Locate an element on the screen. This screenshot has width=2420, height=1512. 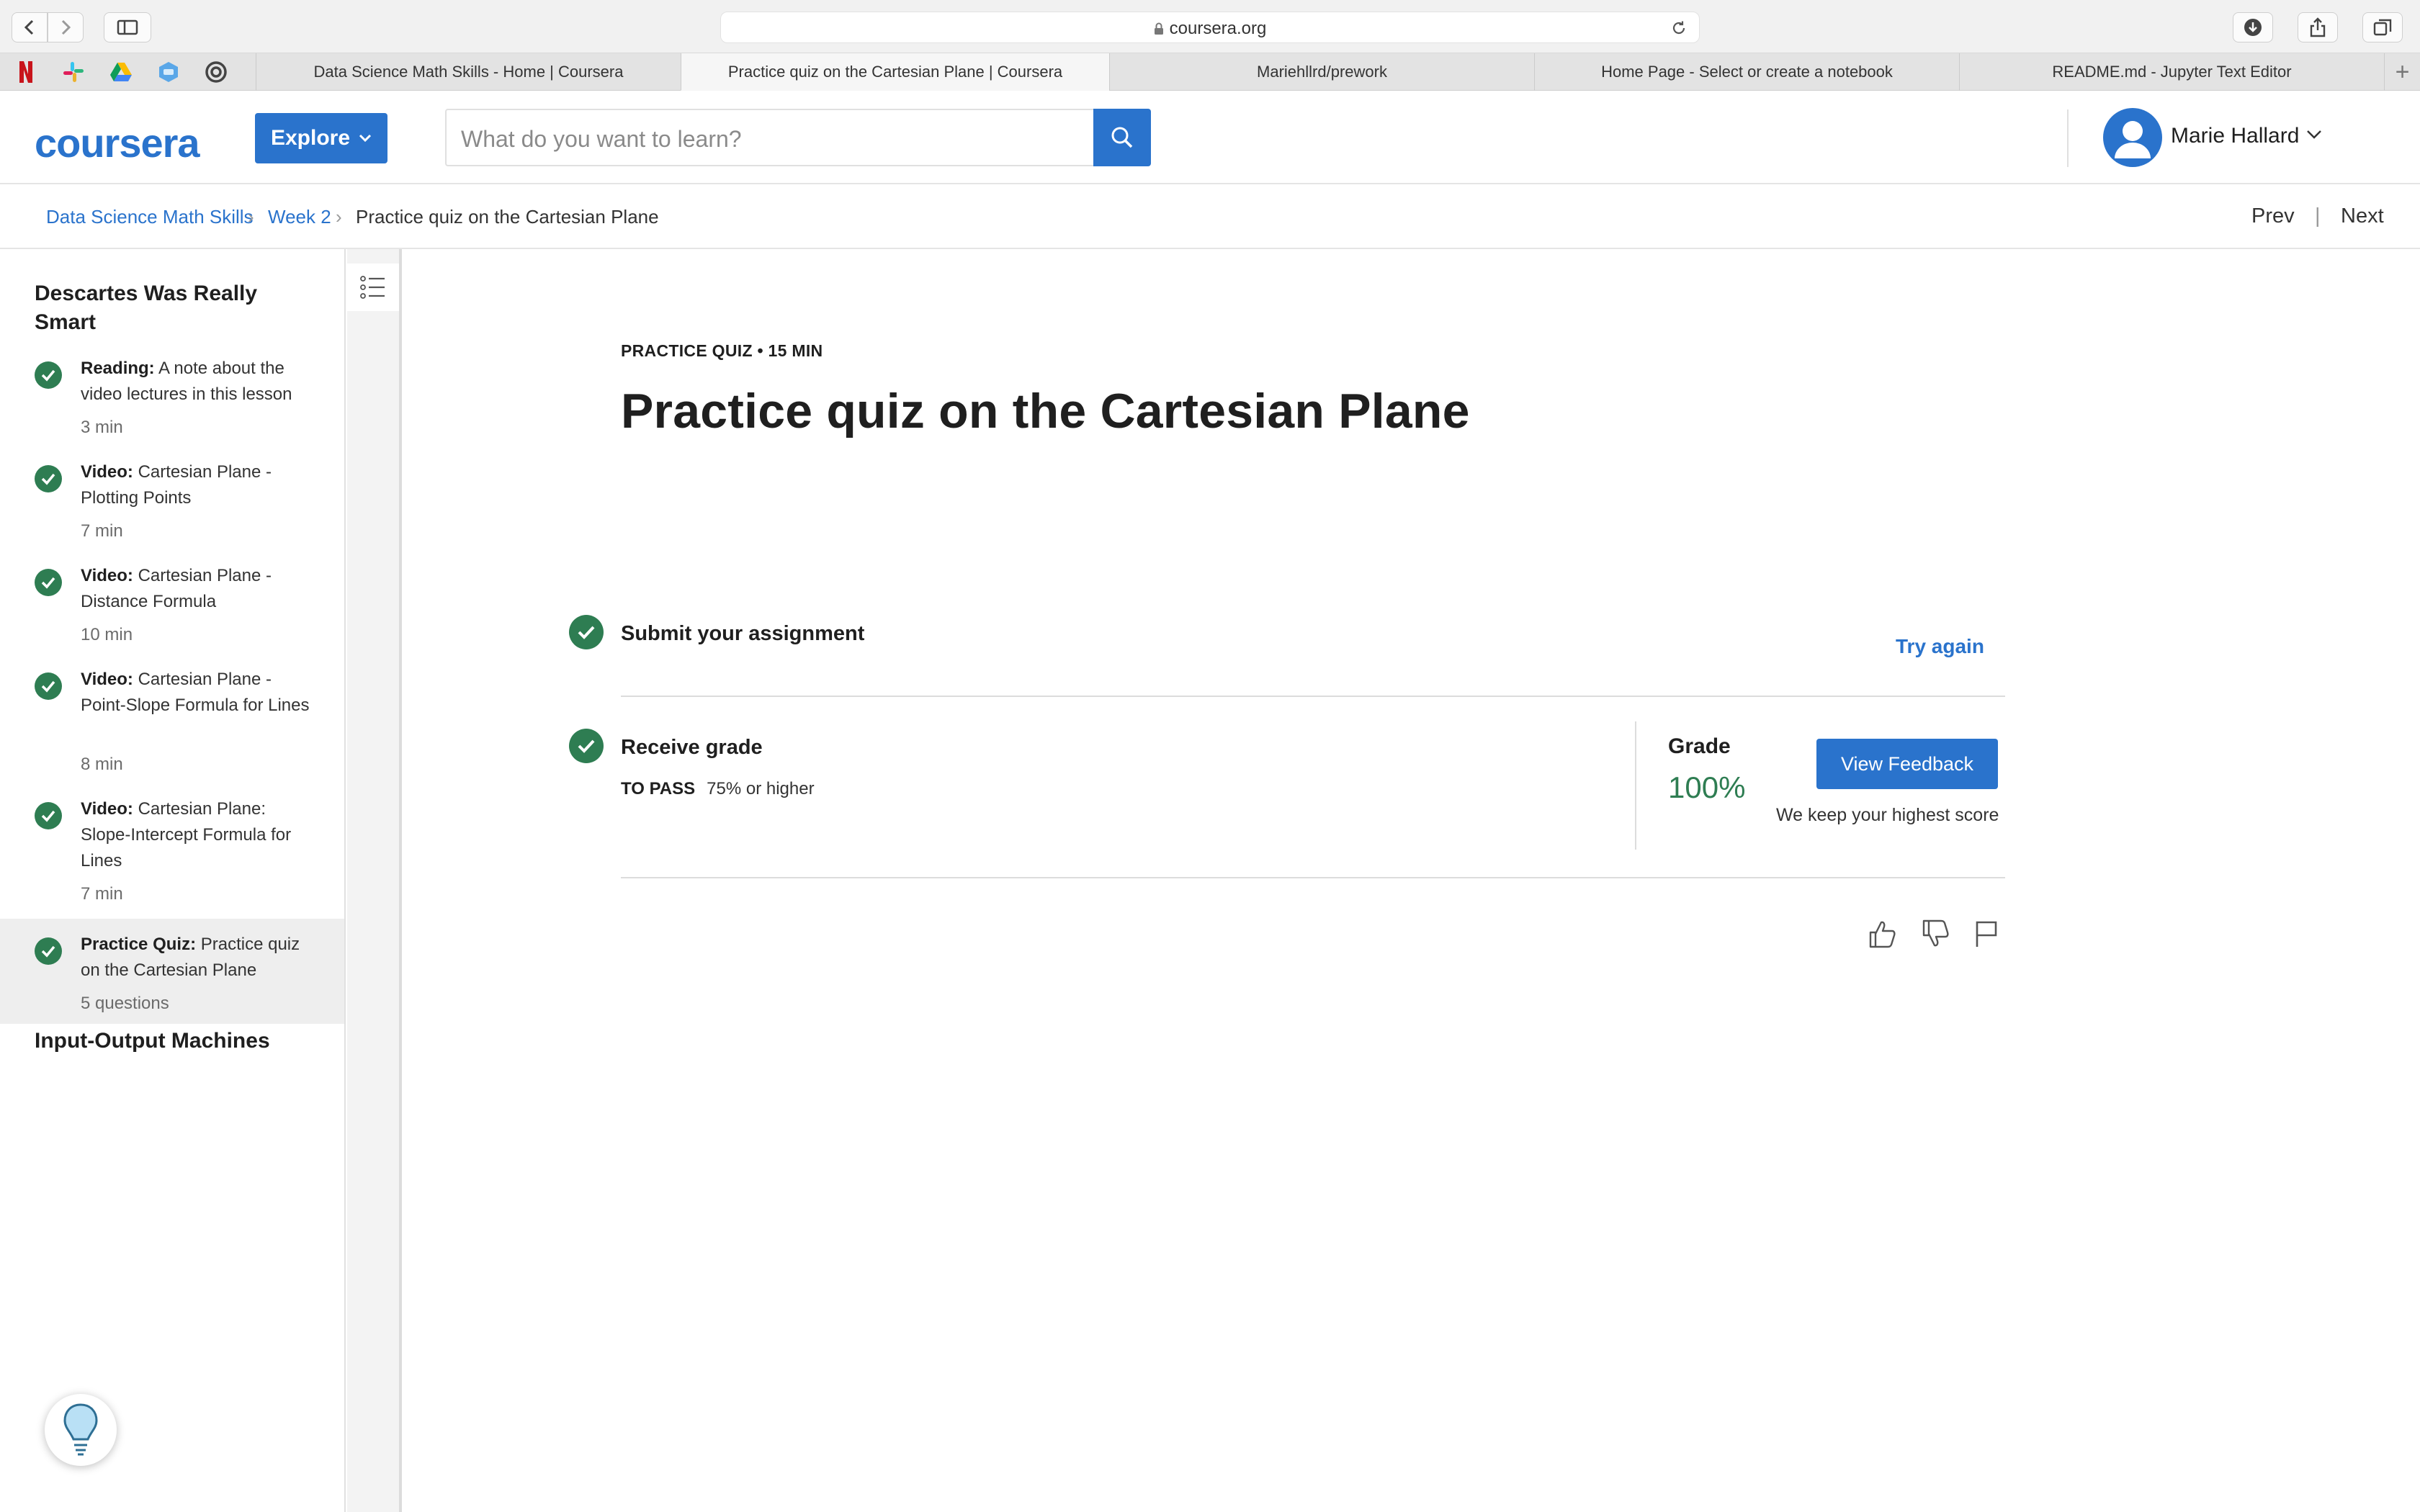
flag-icon is located at coordinates (1986, 934).